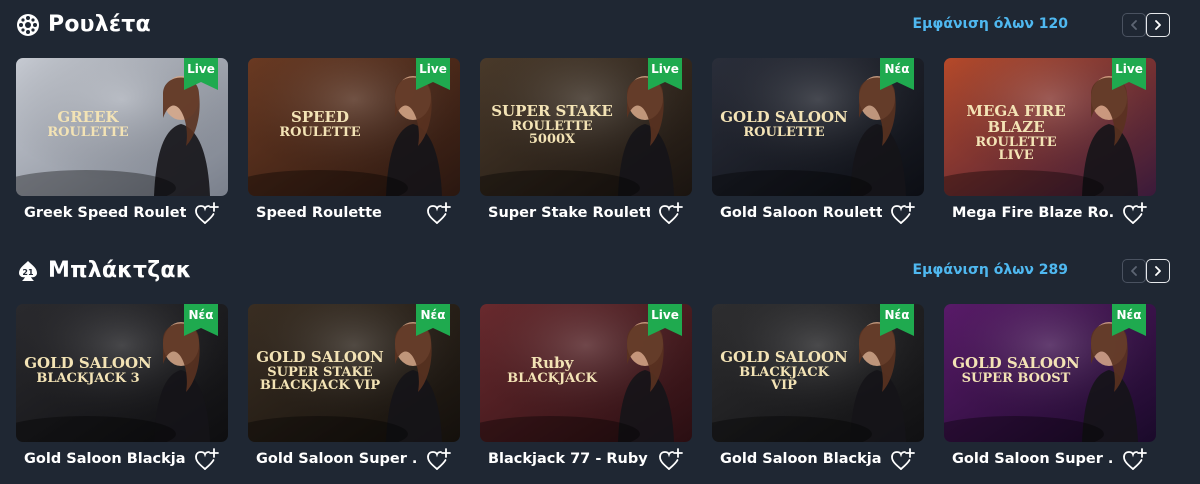 The height and width of the screenshot is (484, 1200). I want to click on game-thumbnail: GOLD SALOON SUPER BOOST Νέα, so click(1050, 373).